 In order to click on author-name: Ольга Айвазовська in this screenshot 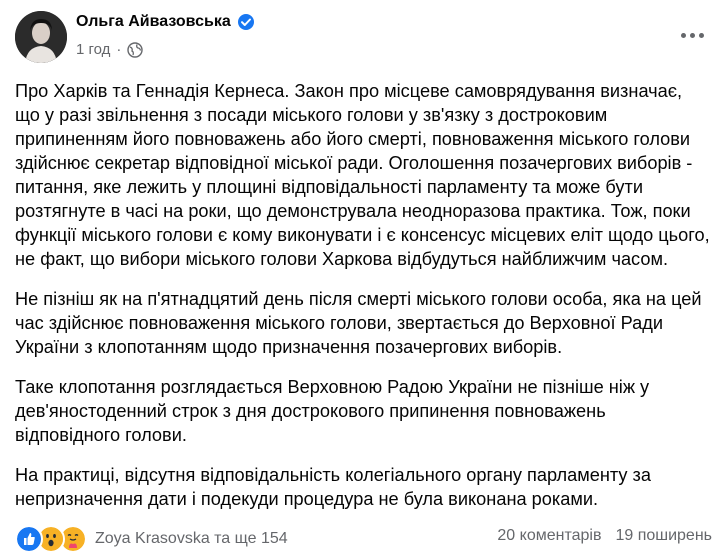, I will do `click(153, 22)`.